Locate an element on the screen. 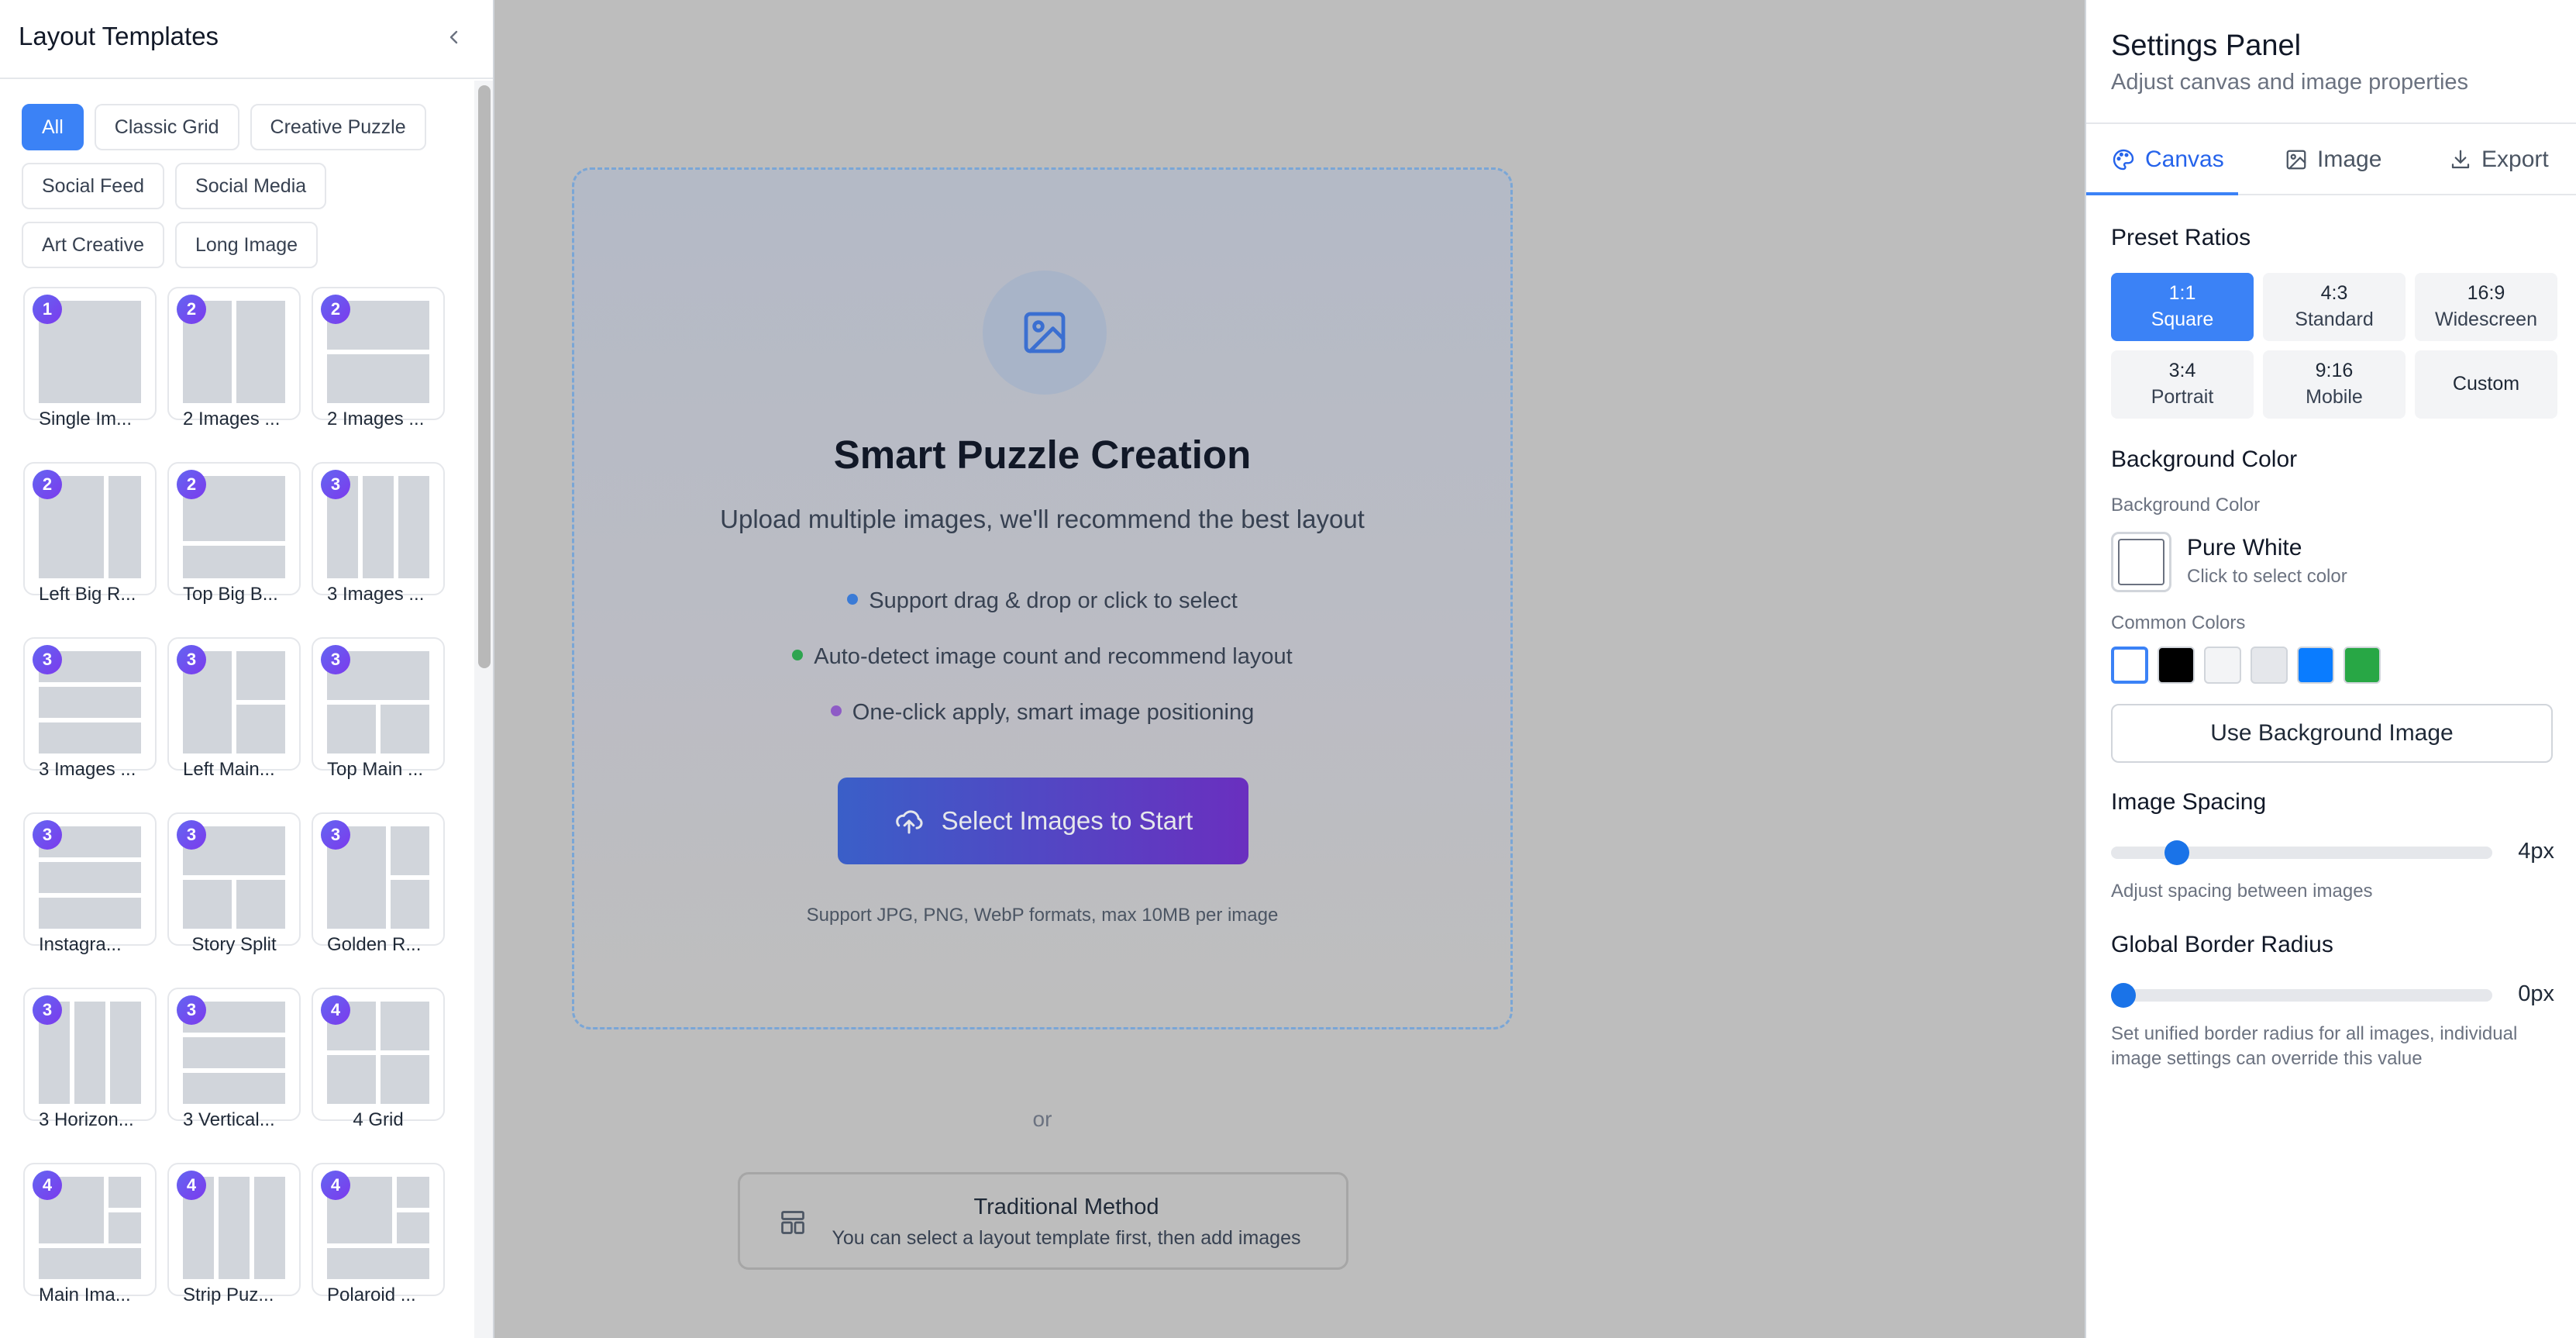 The image size is (2576, 1338). image-spacing-hint: Adjust spacing between images is located at coordinates (2242, 892).